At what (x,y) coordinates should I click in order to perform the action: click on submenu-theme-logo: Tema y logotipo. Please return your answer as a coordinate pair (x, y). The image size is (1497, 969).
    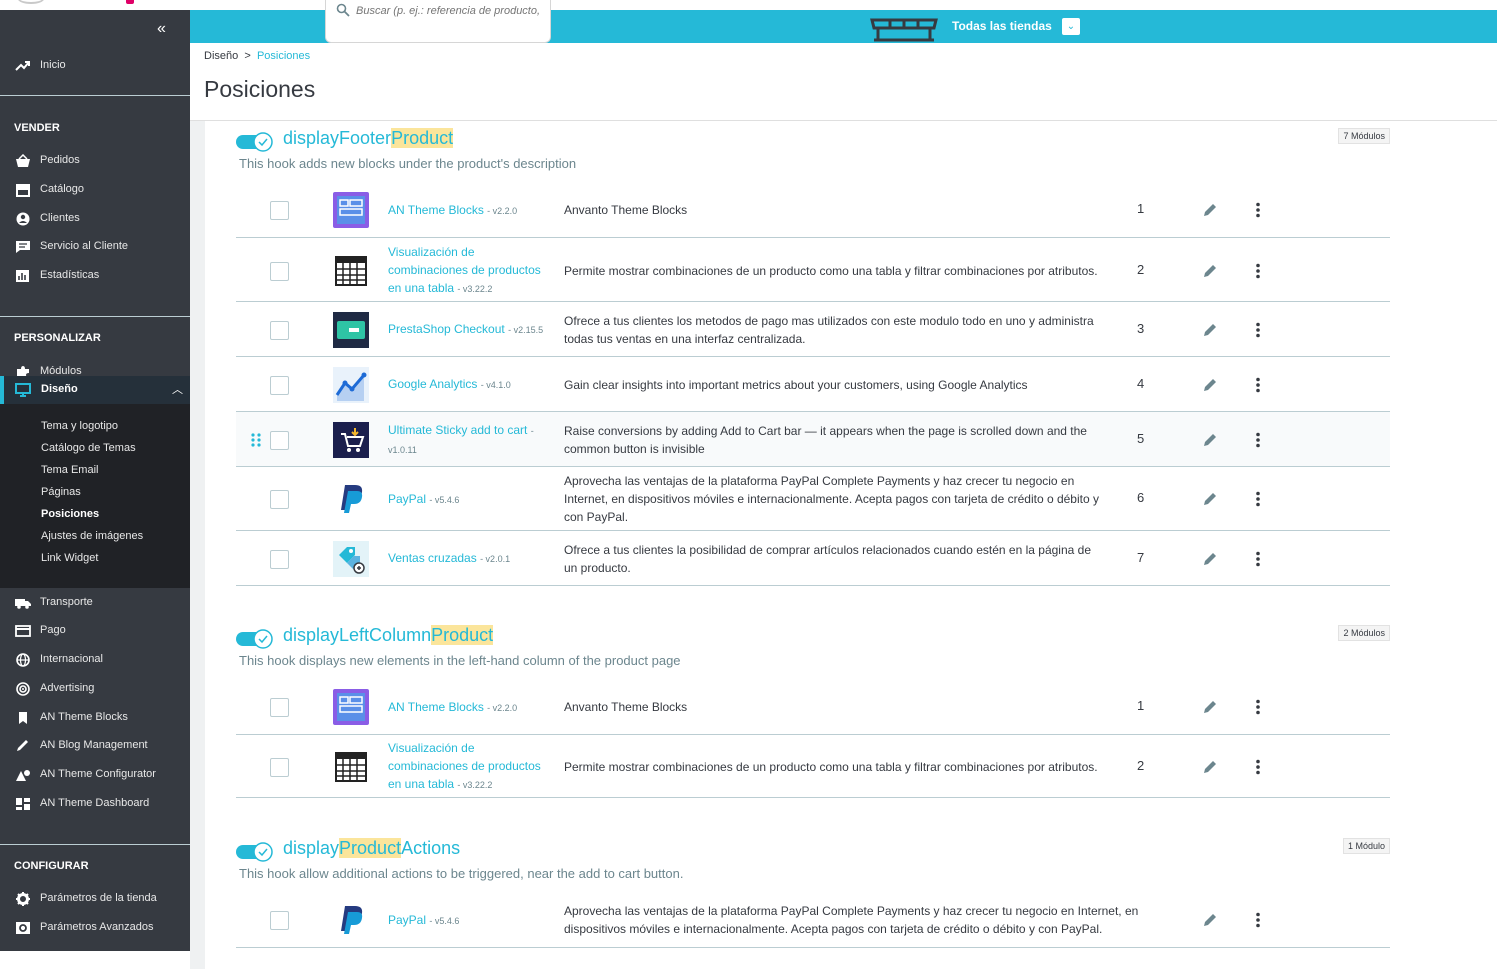
    Looking at the image, I should click on (79, 426).